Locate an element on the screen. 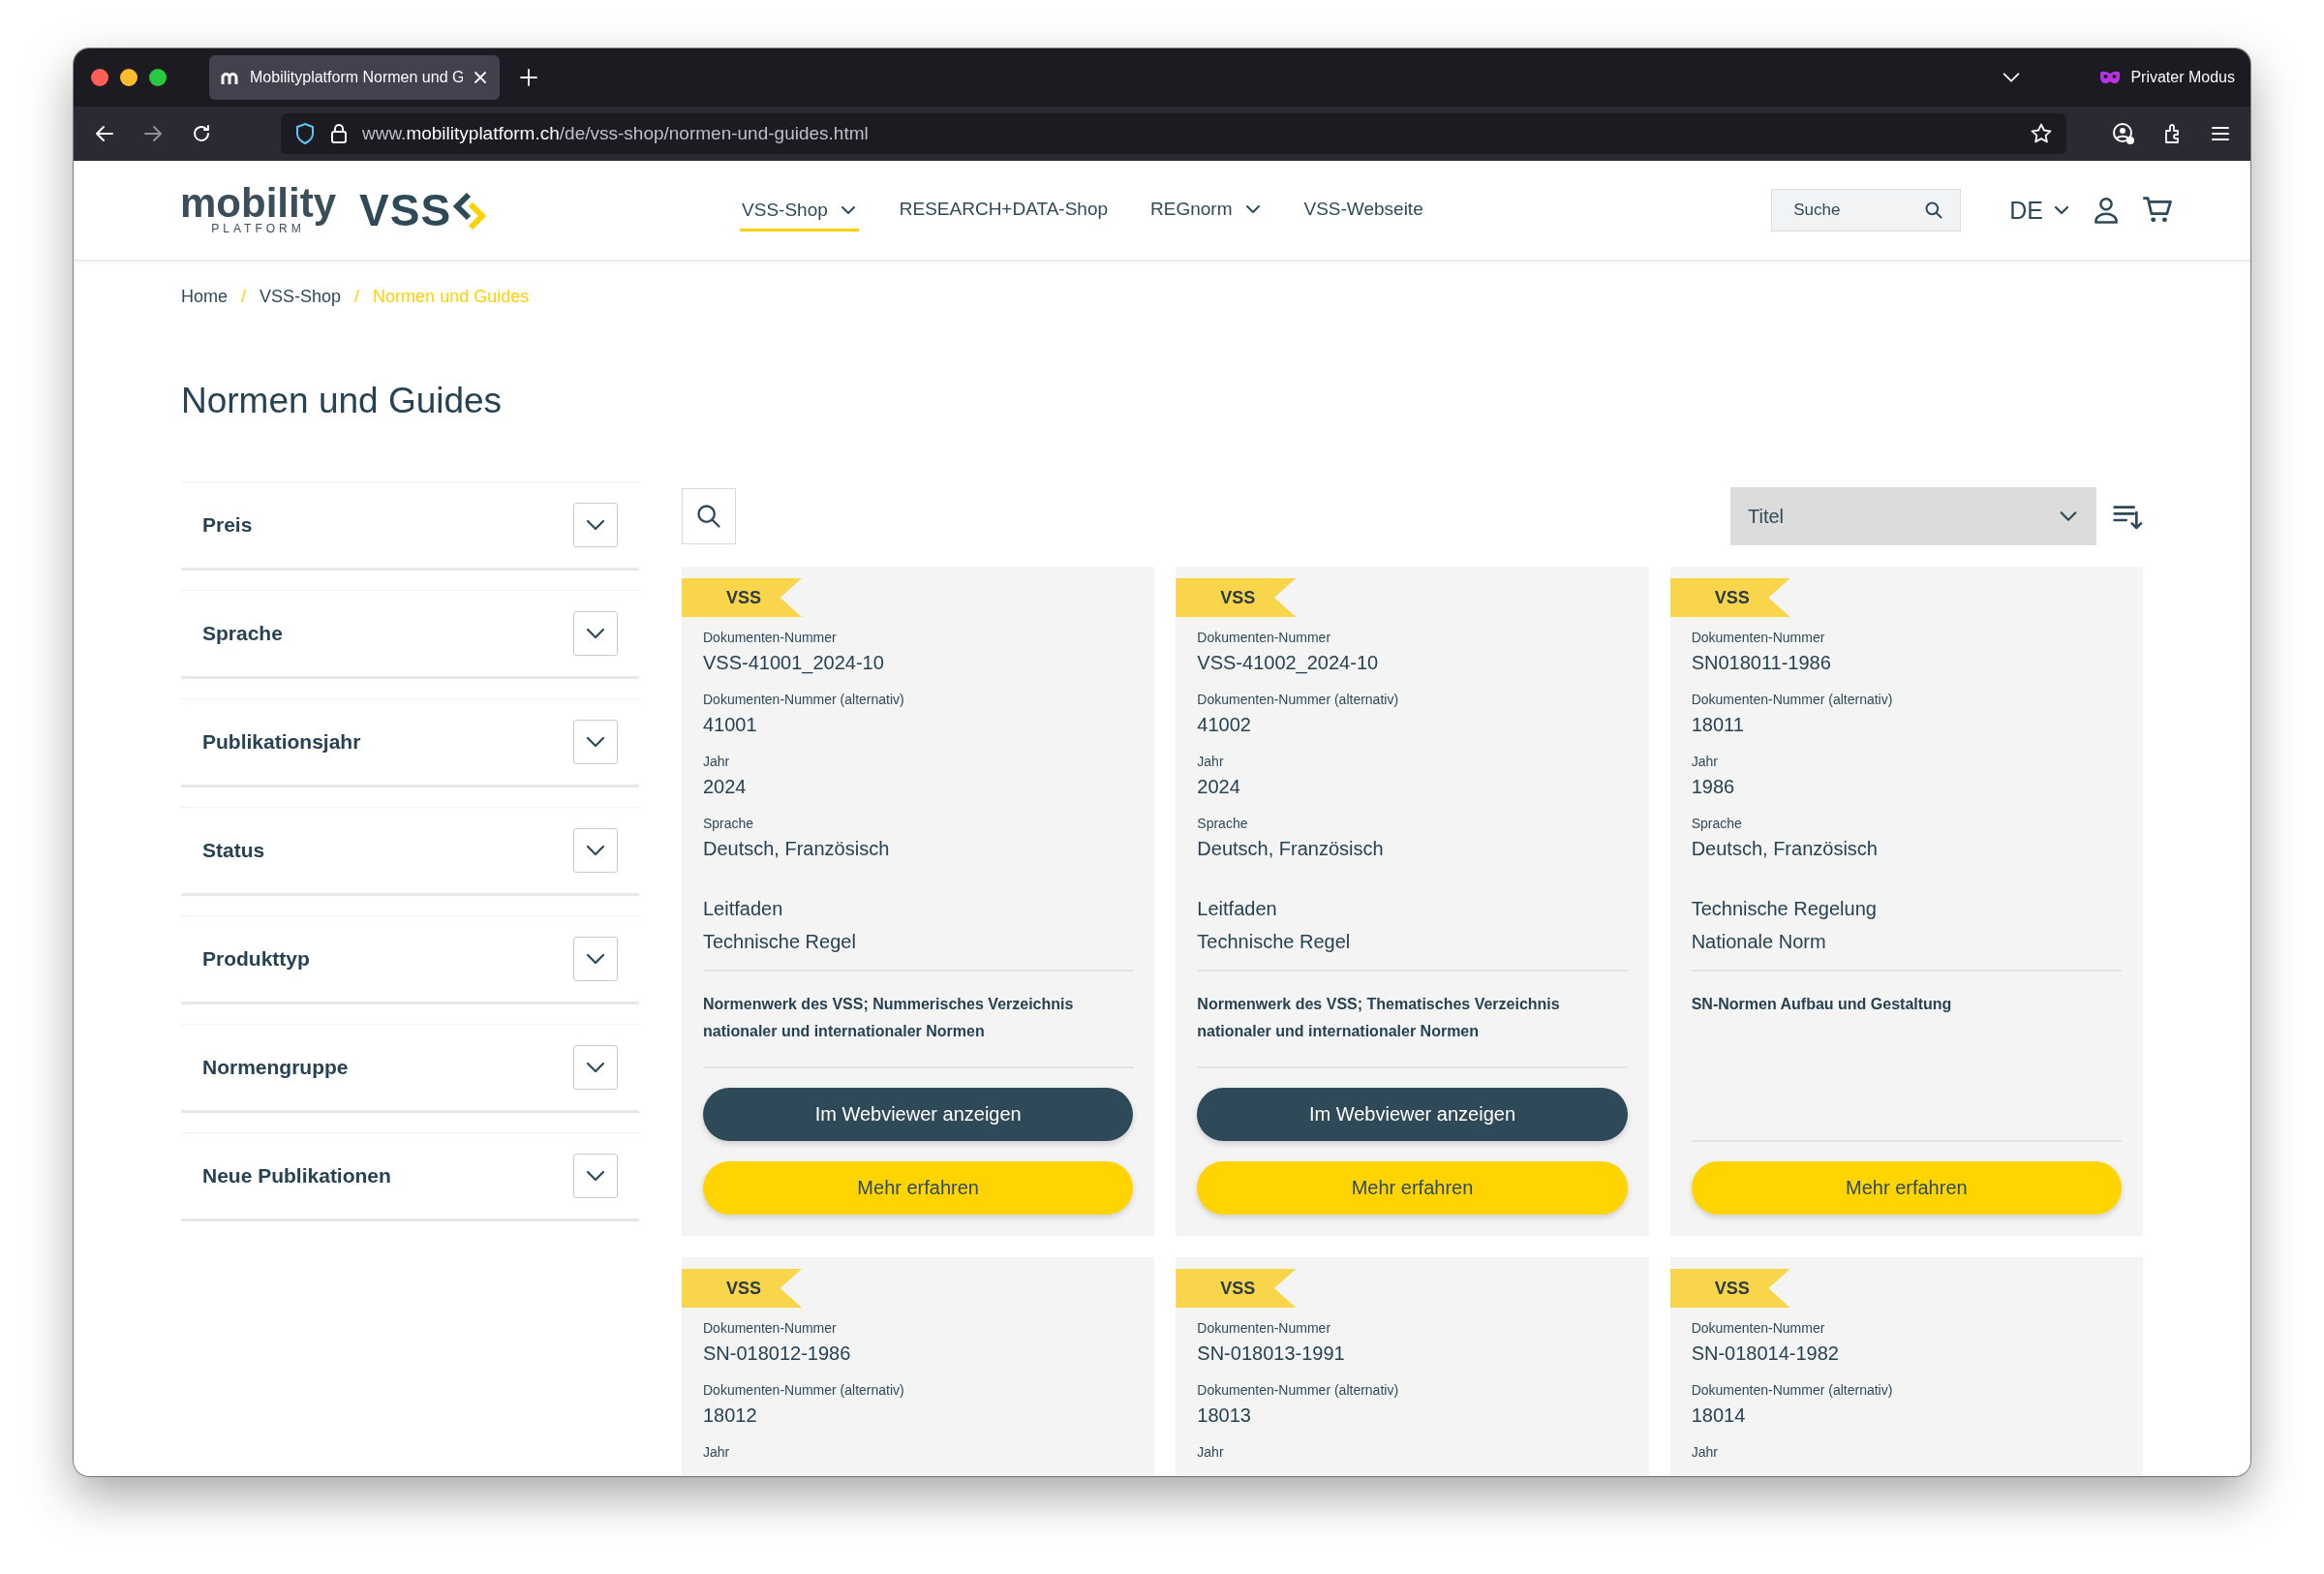 Image resolution: width=2324 pixels, height=1574 pixels. breadcrumb-link: Home is located at coordinates (205, 297).